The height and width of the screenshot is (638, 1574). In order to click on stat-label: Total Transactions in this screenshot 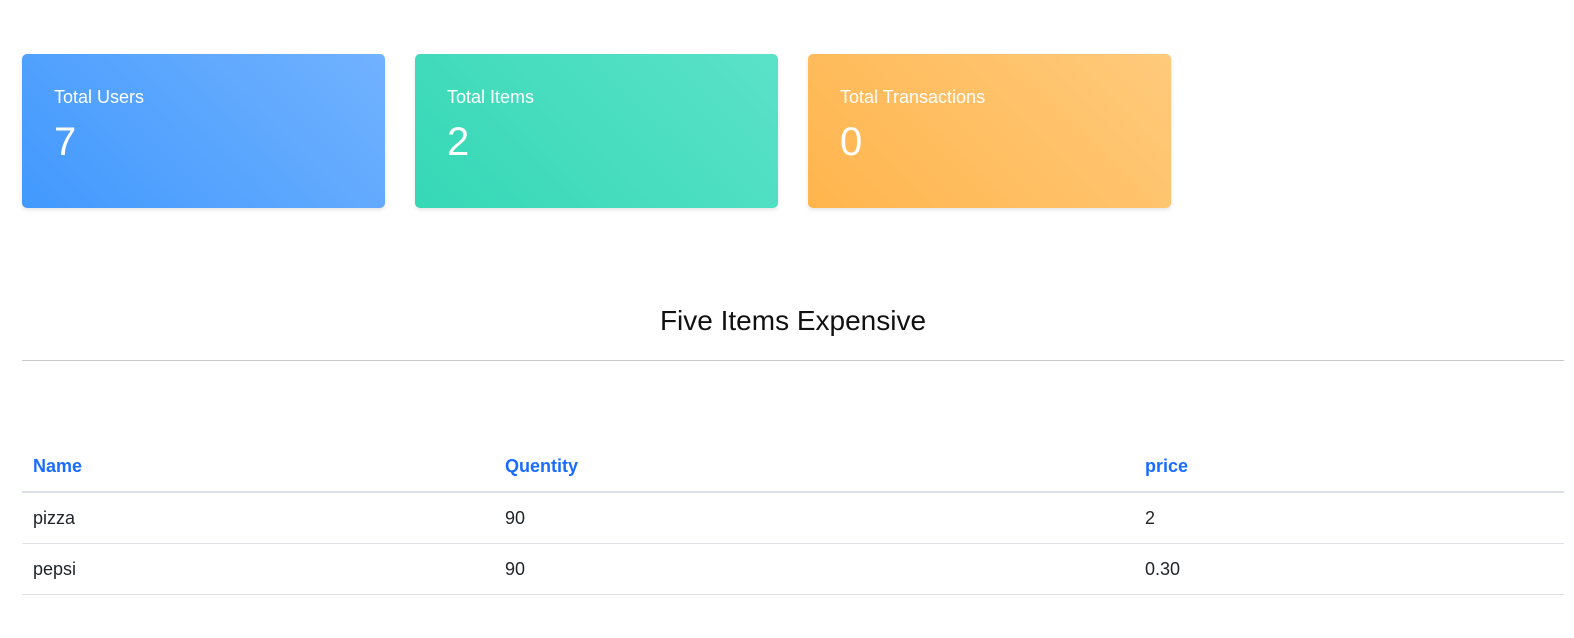, I will do `click(913, 97)`.